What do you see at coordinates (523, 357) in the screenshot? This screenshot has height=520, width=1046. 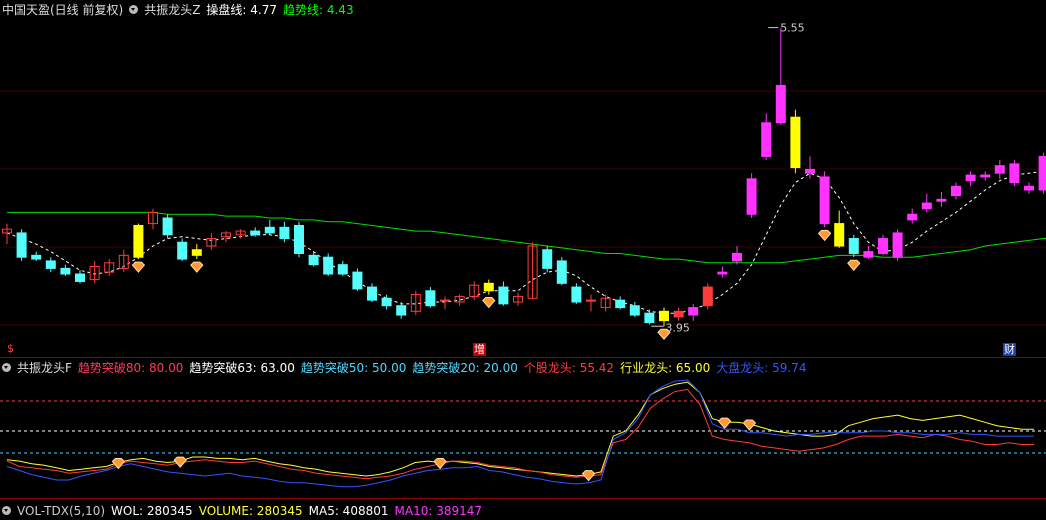 I see `panel-separator` at bounding box center [523, 357].